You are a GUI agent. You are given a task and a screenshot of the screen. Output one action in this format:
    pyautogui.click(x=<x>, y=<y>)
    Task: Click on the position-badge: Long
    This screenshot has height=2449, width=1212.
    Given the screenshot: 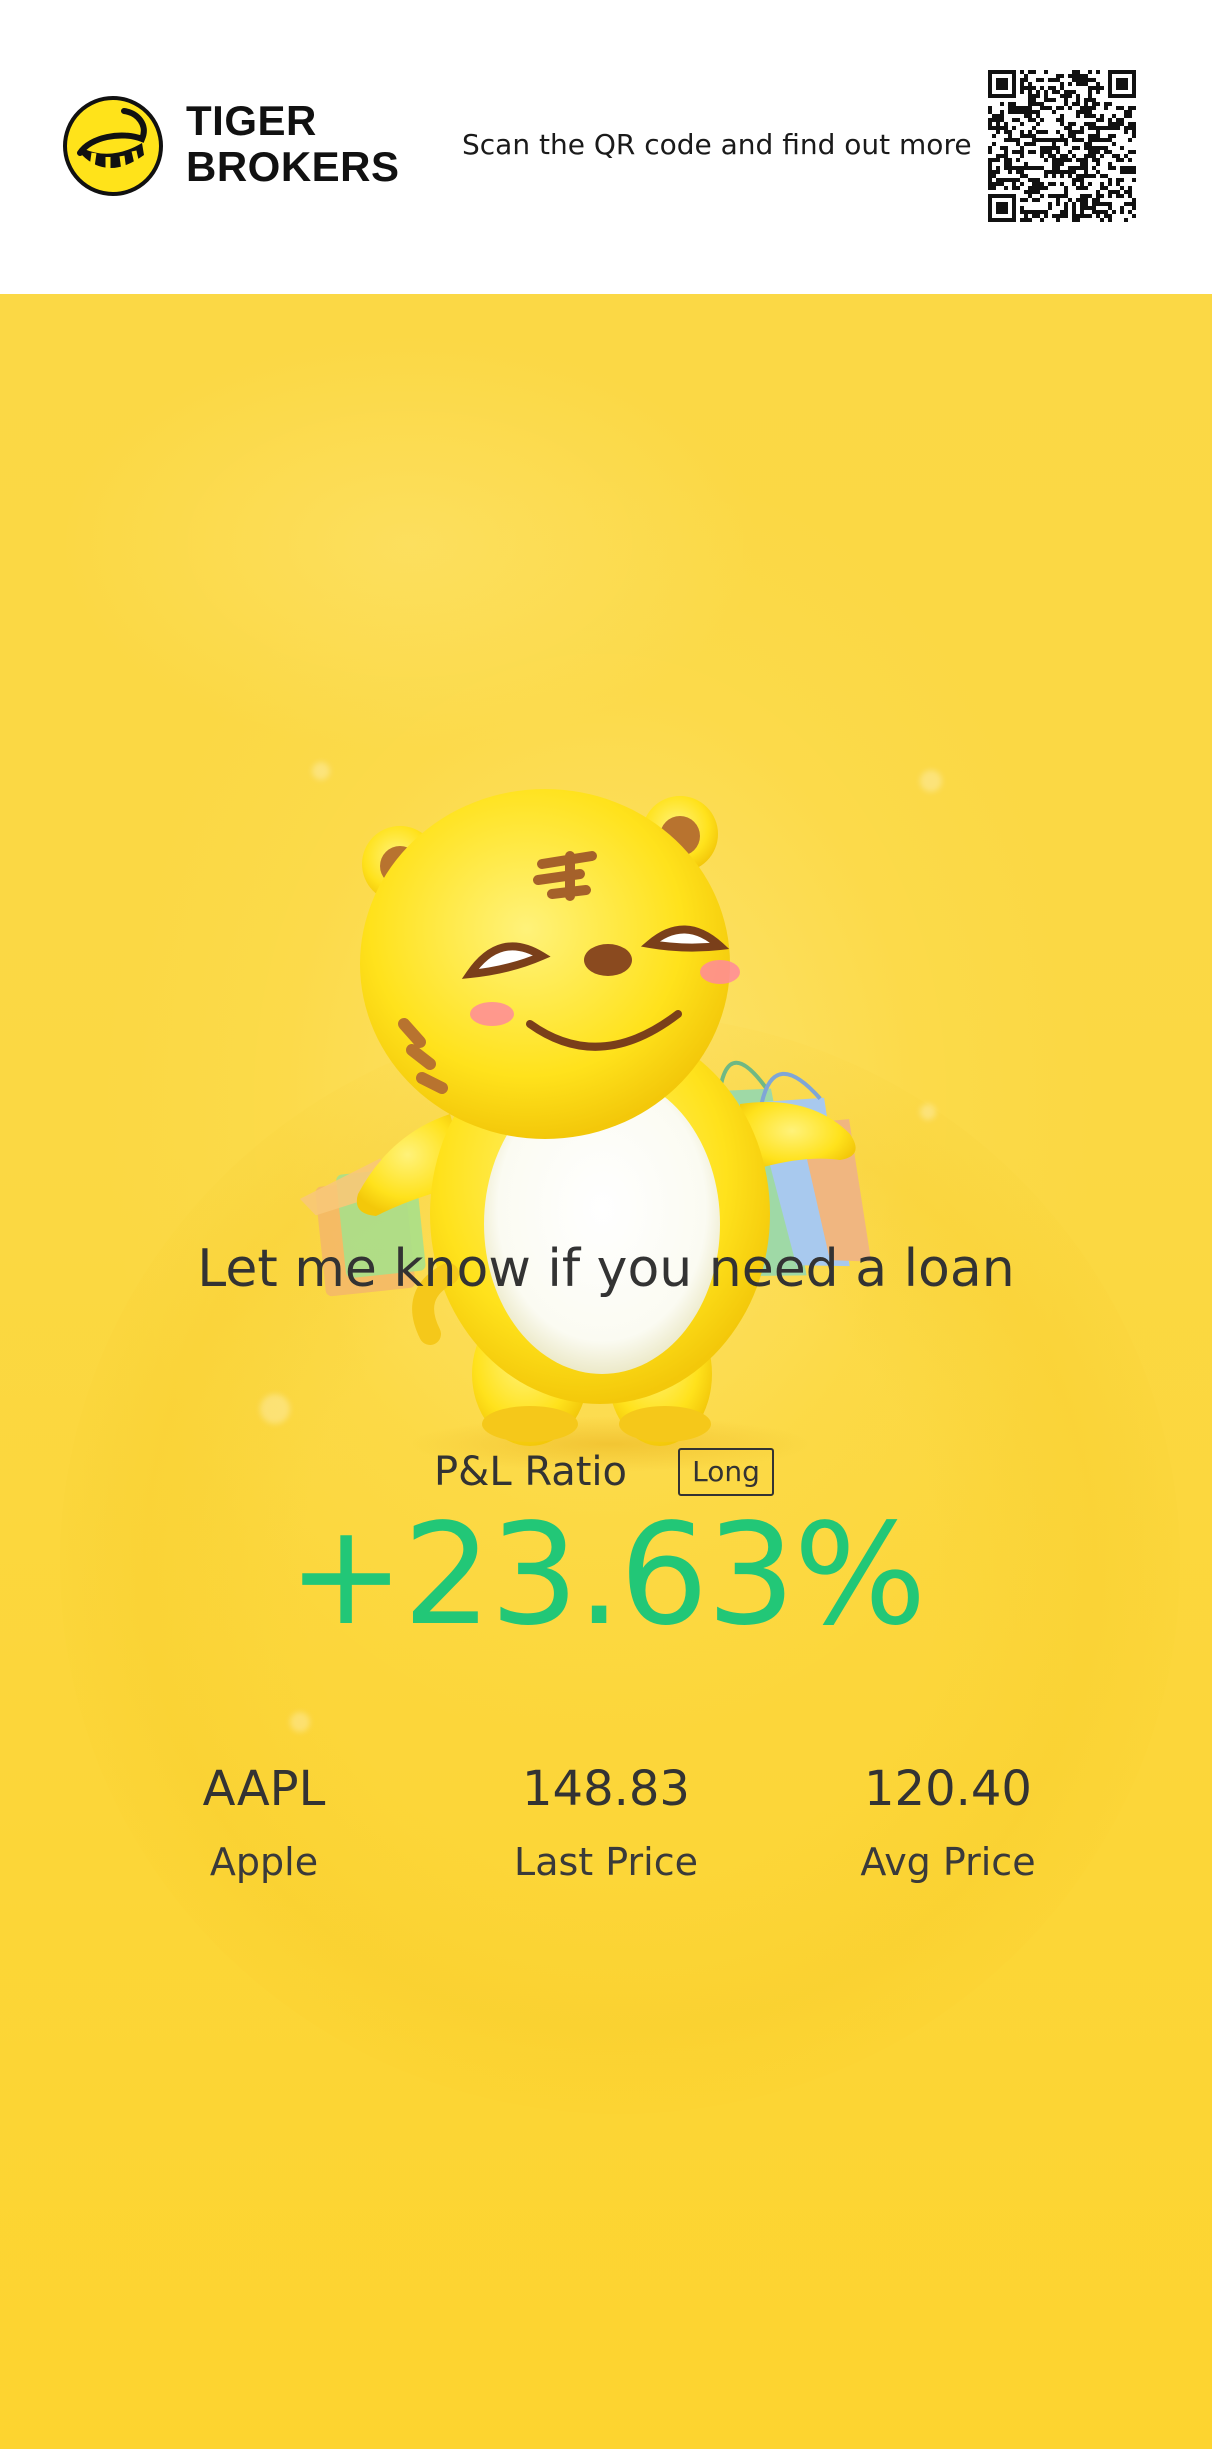 What is the action you would take?
    pyautogui.click(x=726, y=1472)
    